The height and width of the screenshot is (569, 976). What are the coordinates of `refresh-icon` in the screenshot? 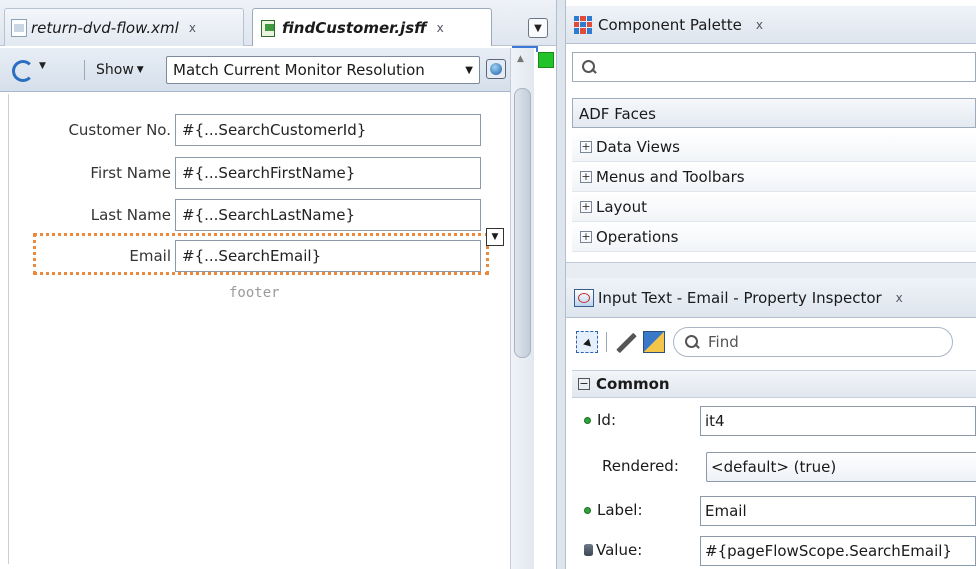 It's located at (22, 70).